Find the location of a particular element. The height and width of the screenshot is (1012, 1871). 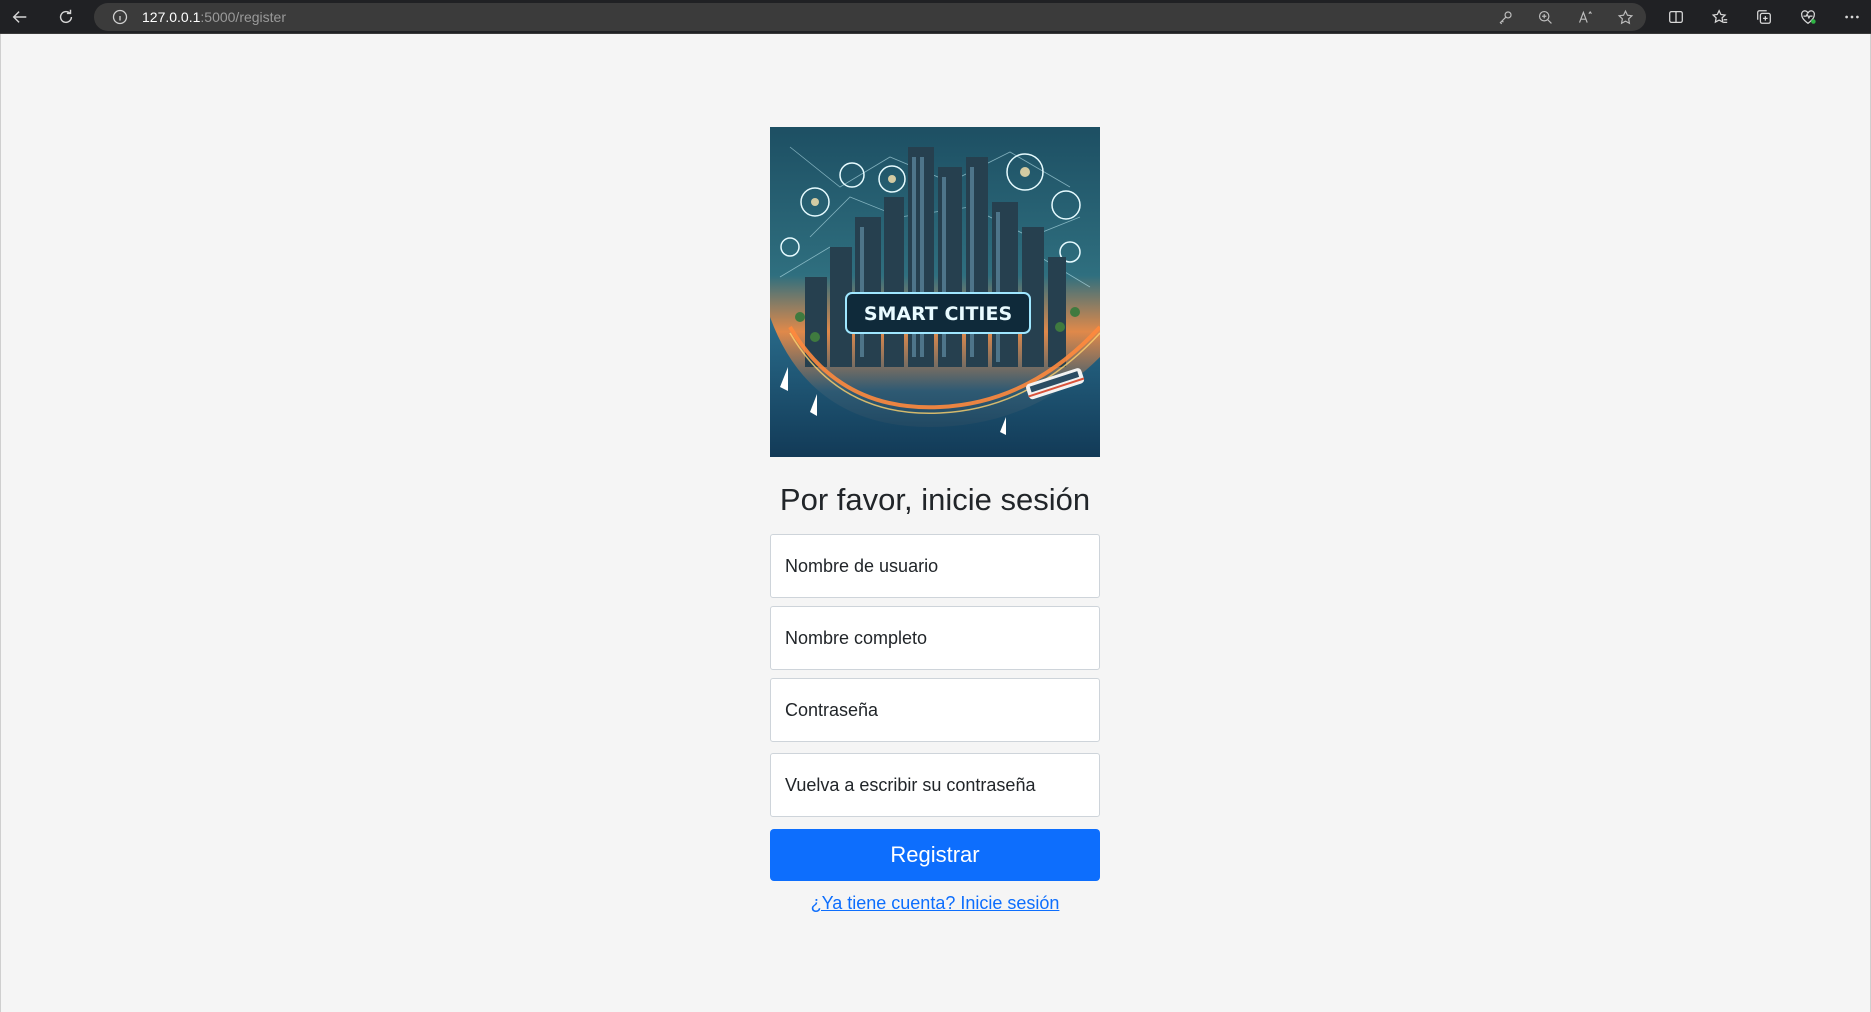

more-menu-icon is located at coordinates (1852, 17).